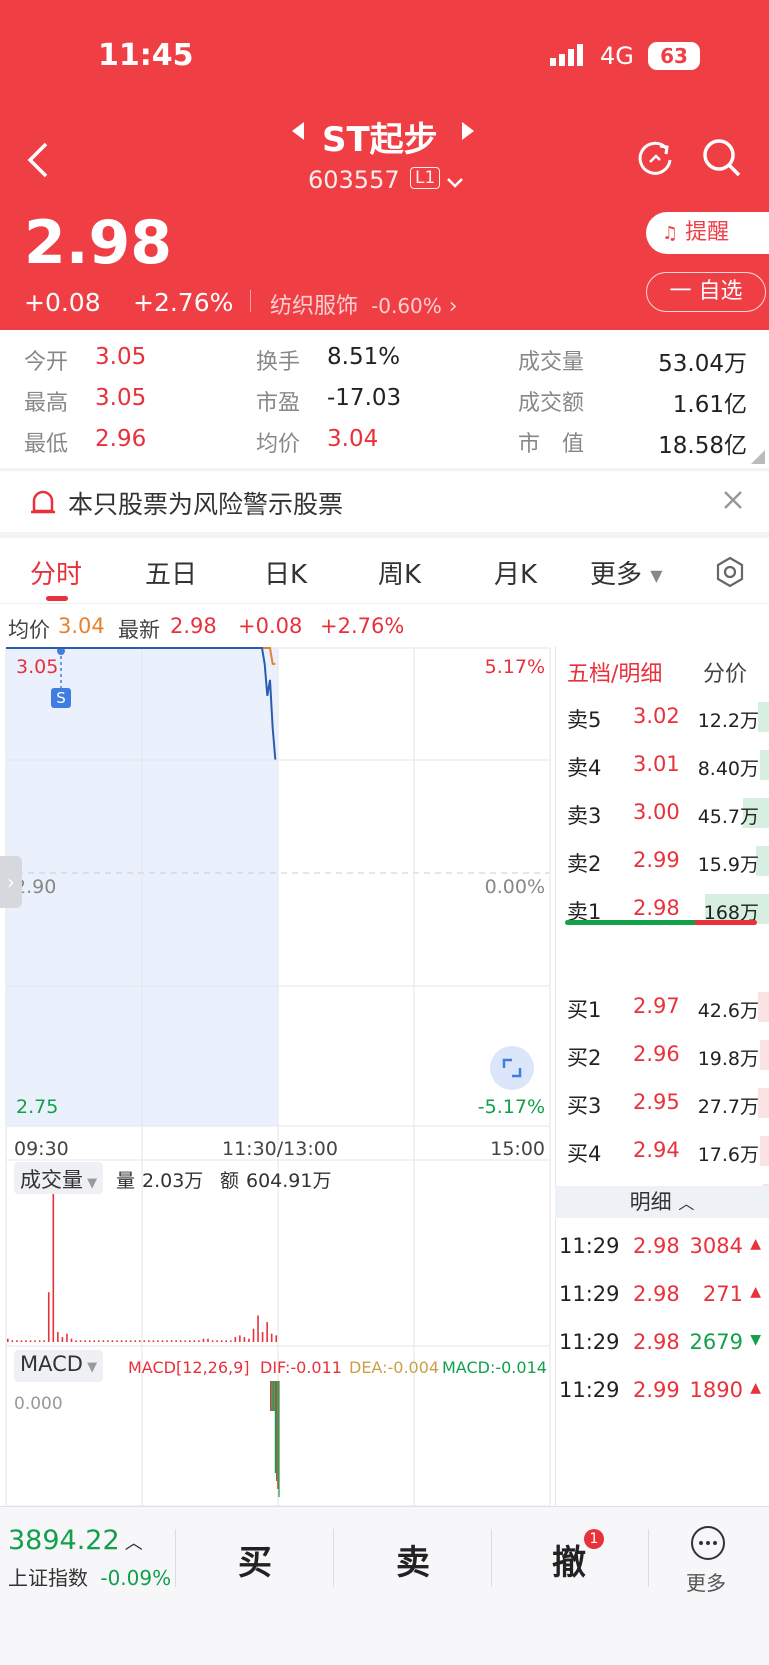  What do you see at coordinates (468, 133) in the screenshot?
I see `next-stock-icon` at bounding box center [468, 133].